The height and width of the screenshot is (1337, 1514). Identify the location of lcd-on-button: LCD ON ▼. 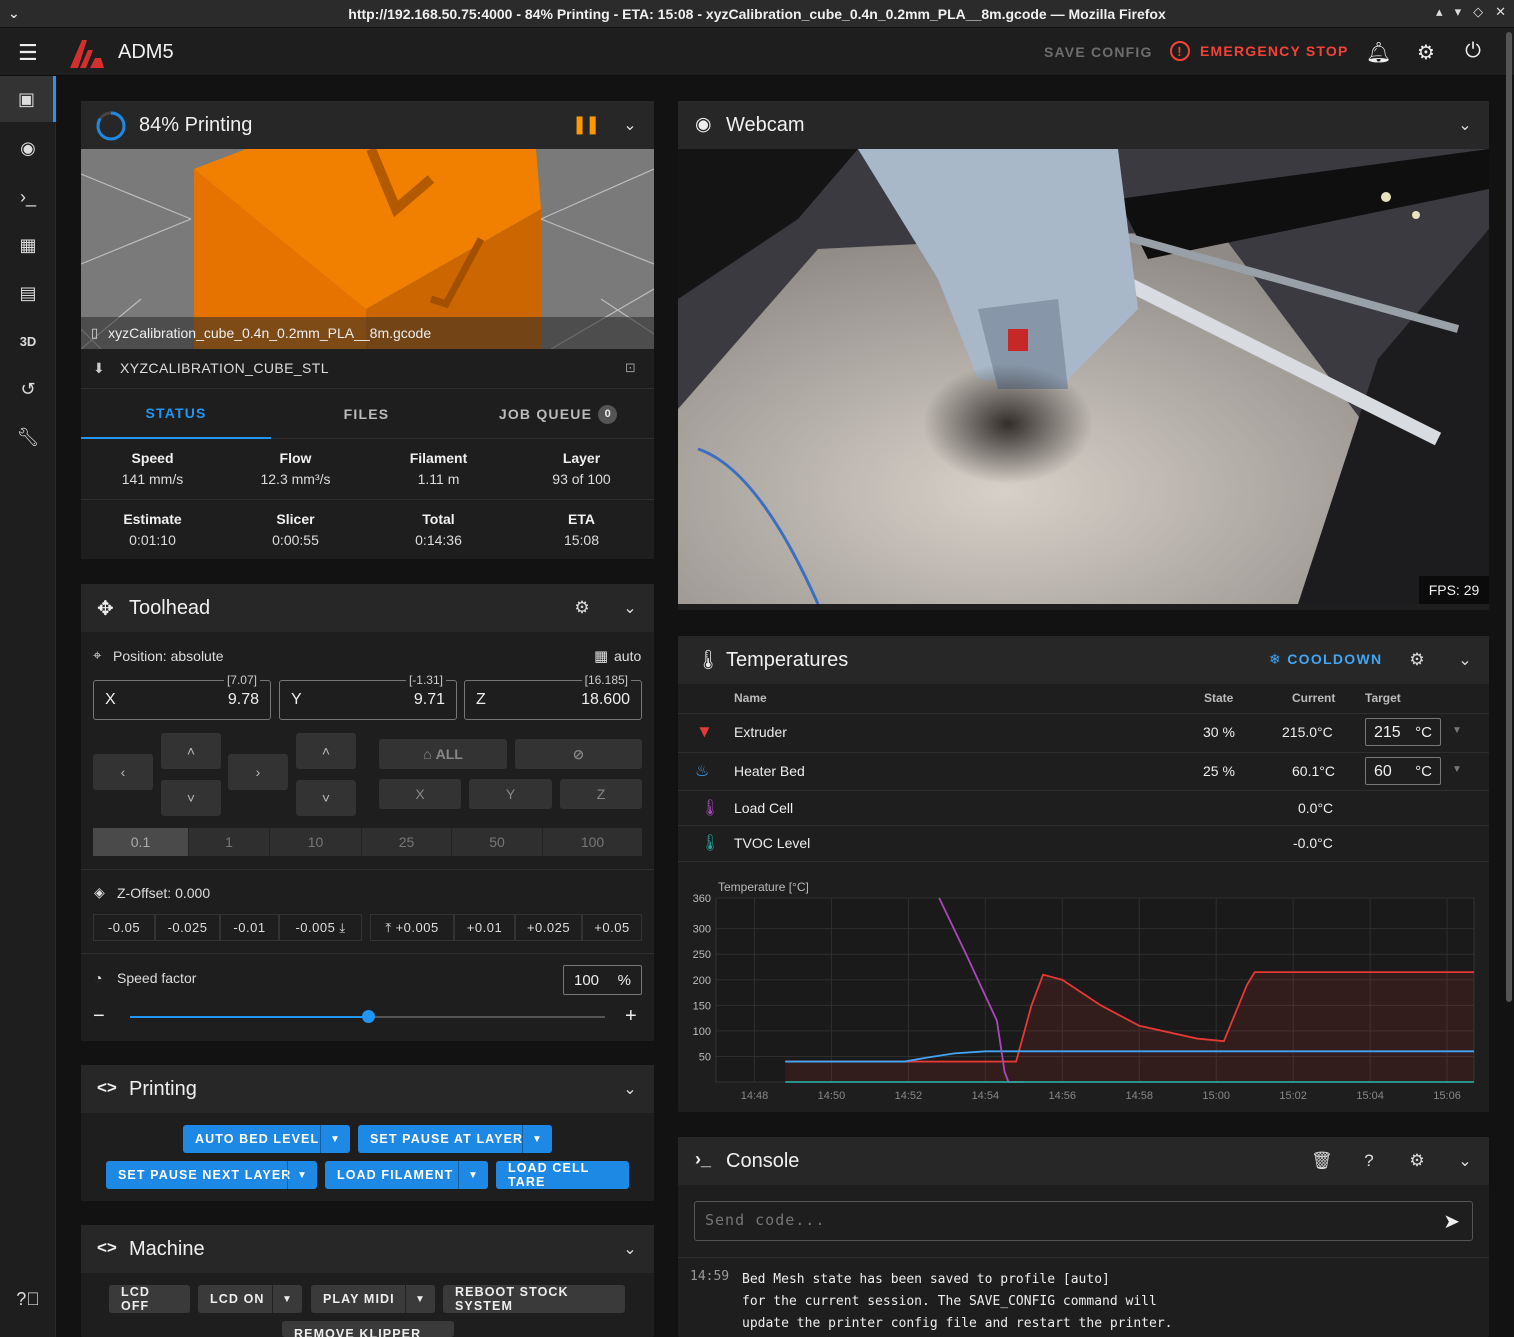
(250, 1299).